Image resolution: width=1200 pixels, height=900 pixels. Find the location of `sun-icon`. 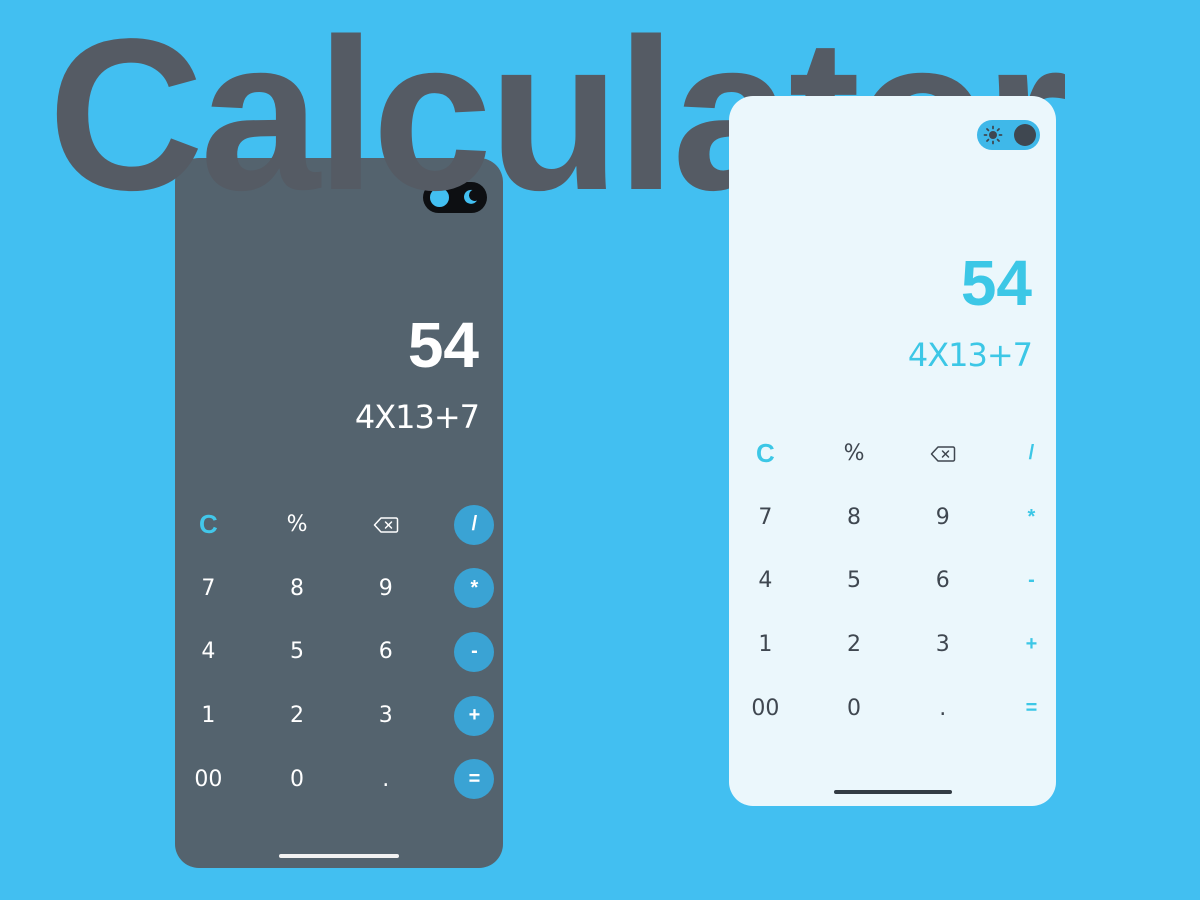

sun-icon is located at coordinates (993, 135).